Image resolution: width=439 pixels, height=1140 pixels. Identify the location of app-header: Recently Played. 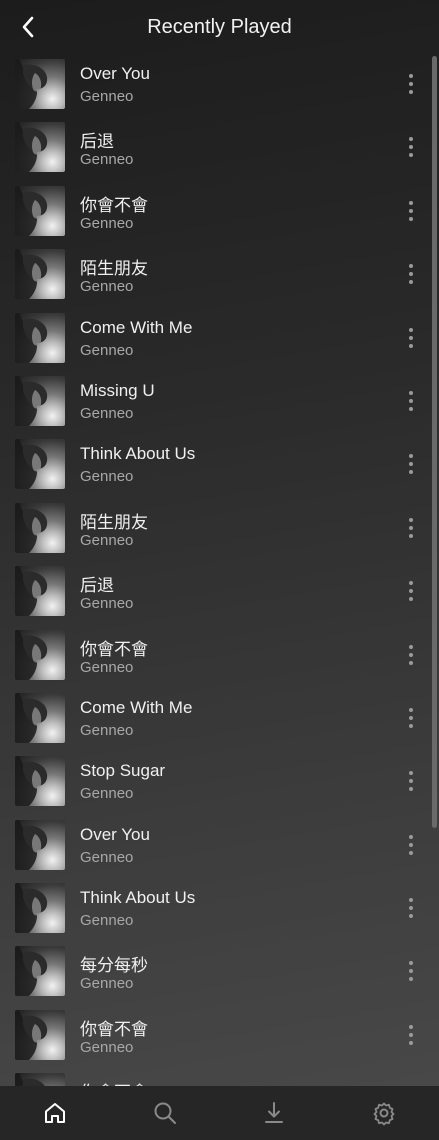
(219, 28).